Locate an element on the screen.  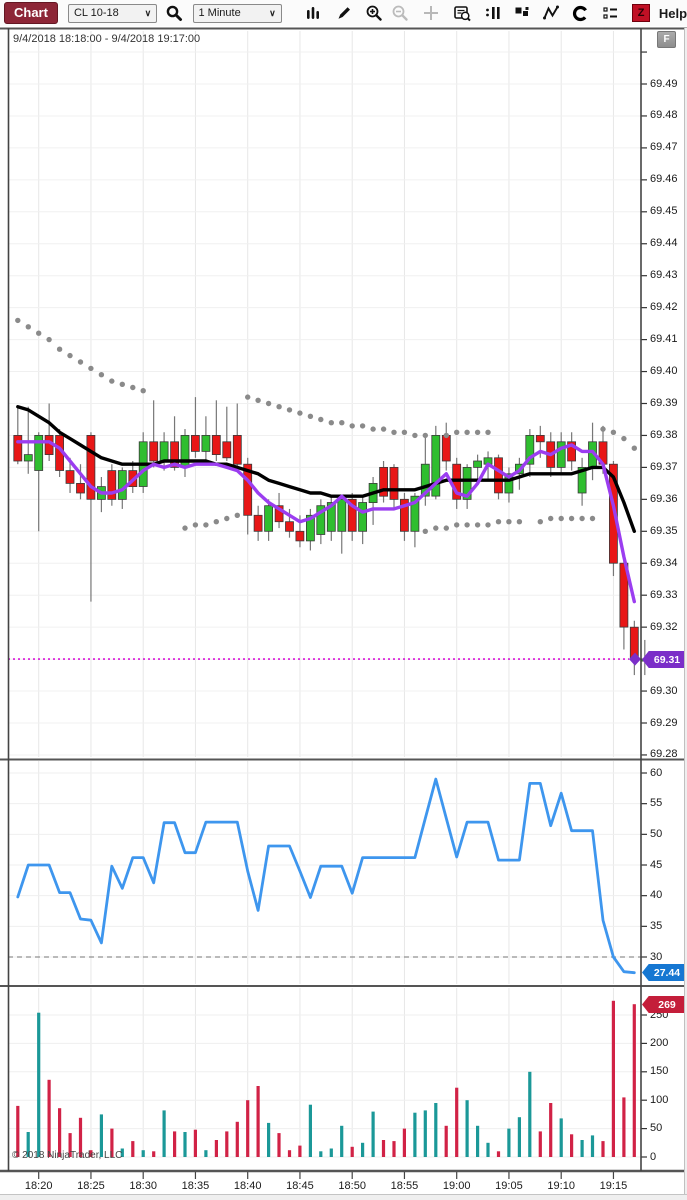
time-axis-label: 18:45 is located at coordinates (300, 1186).